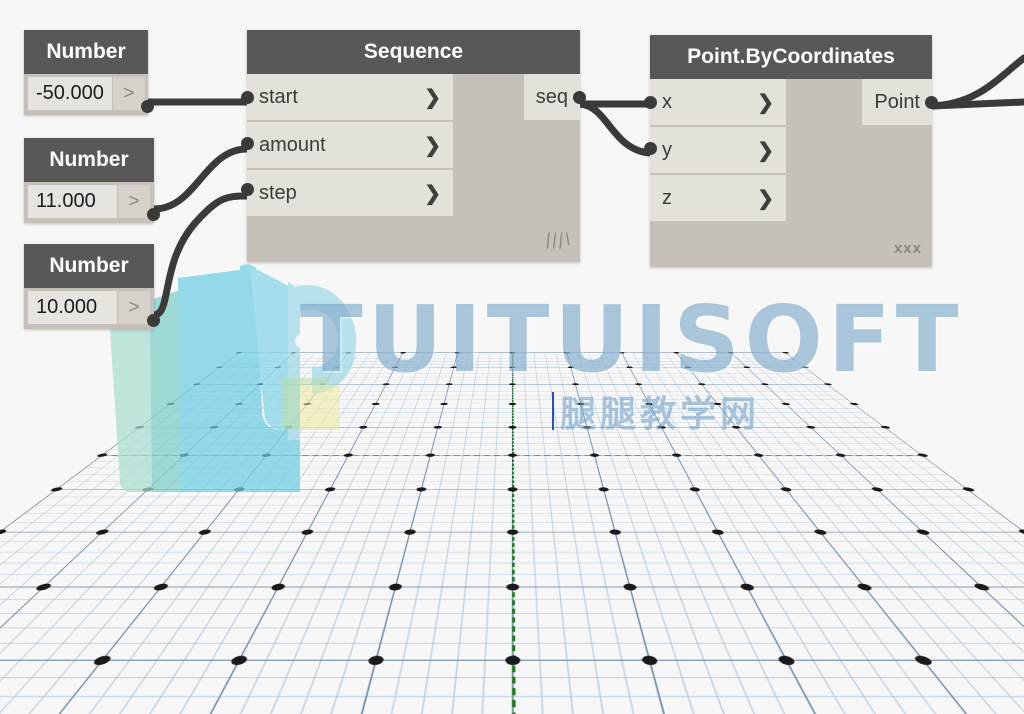 This screenshot has width=1024, height=714. I want to click on input-port-start: start ❯, so click(350, 98).